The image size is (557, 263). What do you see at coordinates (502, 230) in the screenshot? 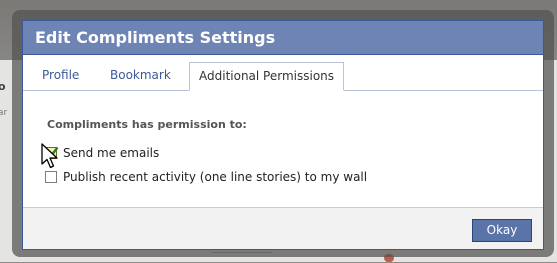
I see `okay-button: Okay` at bounding box center [502, 230].